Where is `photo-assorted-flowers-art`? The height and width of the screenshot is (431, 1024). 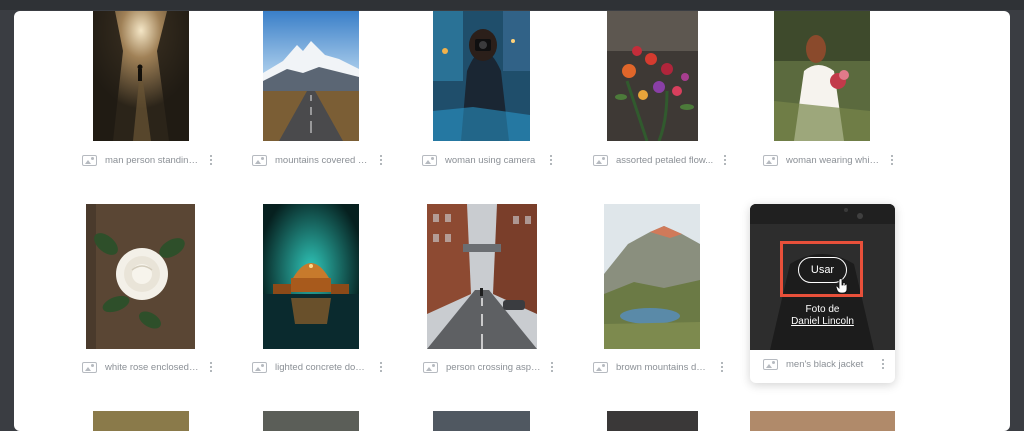 photo-assorted-flowers-art is located at coordinates (652, 76).